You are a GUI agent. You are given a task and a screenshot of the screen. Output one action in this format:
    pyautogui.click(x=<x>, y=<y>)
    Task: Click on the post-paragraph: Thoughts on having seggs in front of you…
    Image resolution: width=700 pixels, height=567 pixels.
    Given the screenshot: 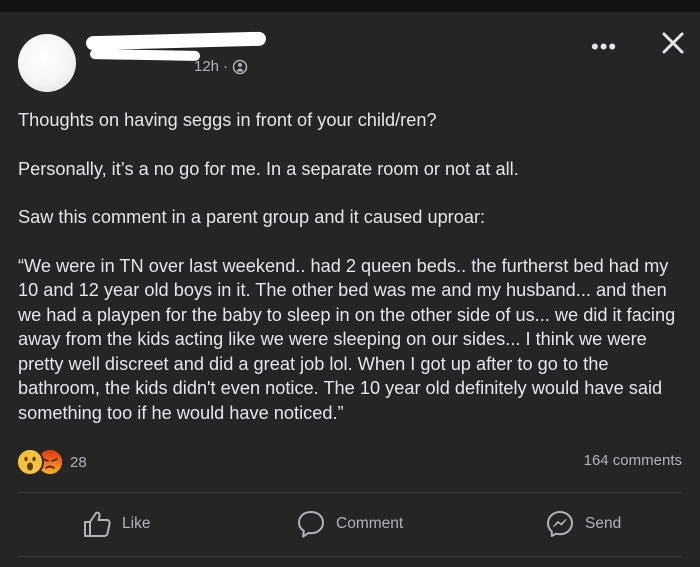 What is the action you would take?
    pyautogui.click(x=227, y=120)
    